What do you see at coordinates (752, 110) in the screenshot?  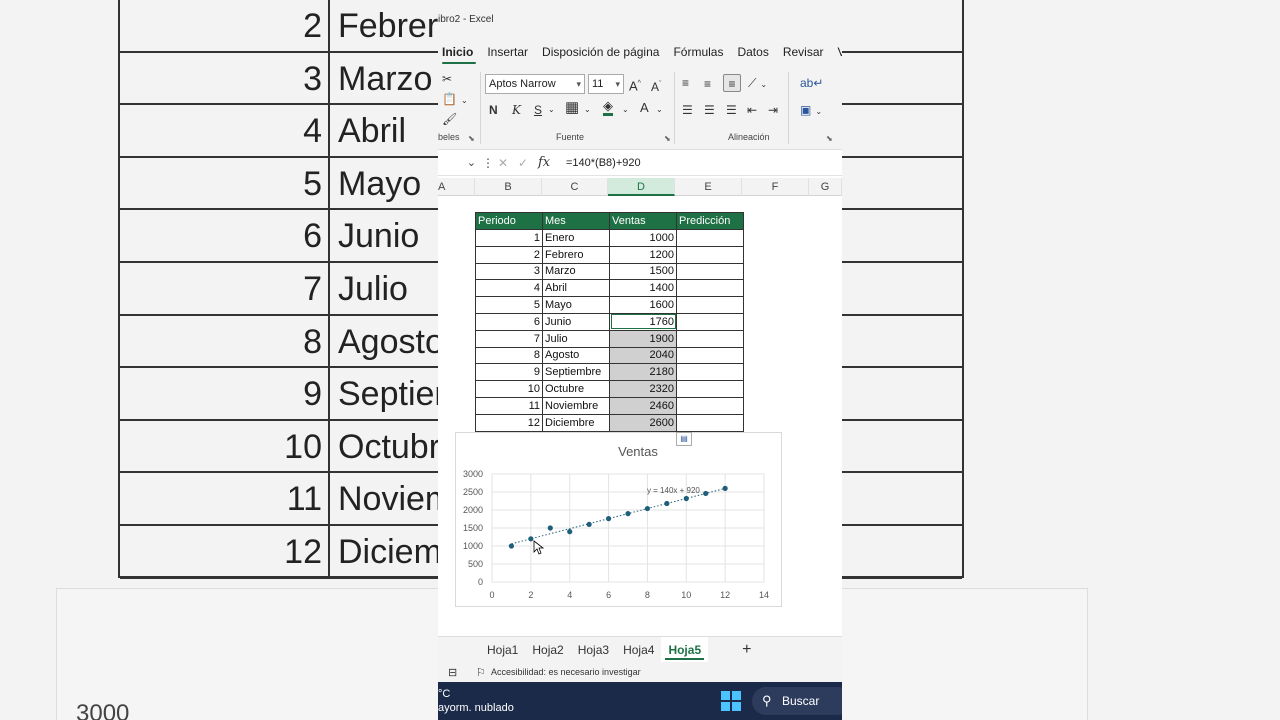 I see `decrease-indent-icon: ⇤` at bounding box center [752, 110].